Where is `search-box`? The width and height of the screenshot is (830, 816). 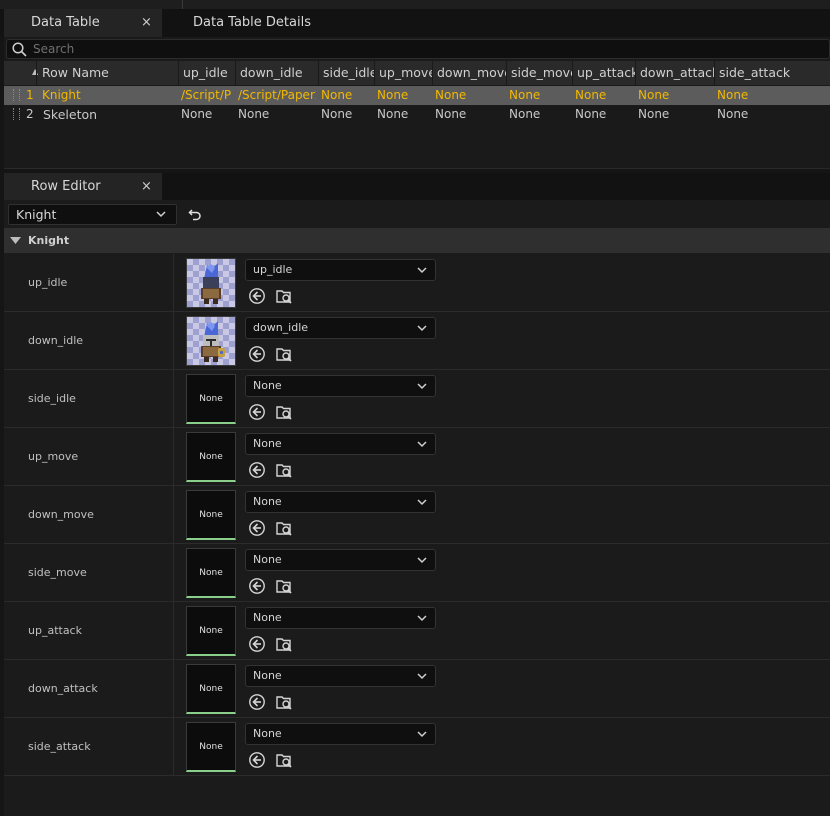
search-box is located at coordinates (418, 49).